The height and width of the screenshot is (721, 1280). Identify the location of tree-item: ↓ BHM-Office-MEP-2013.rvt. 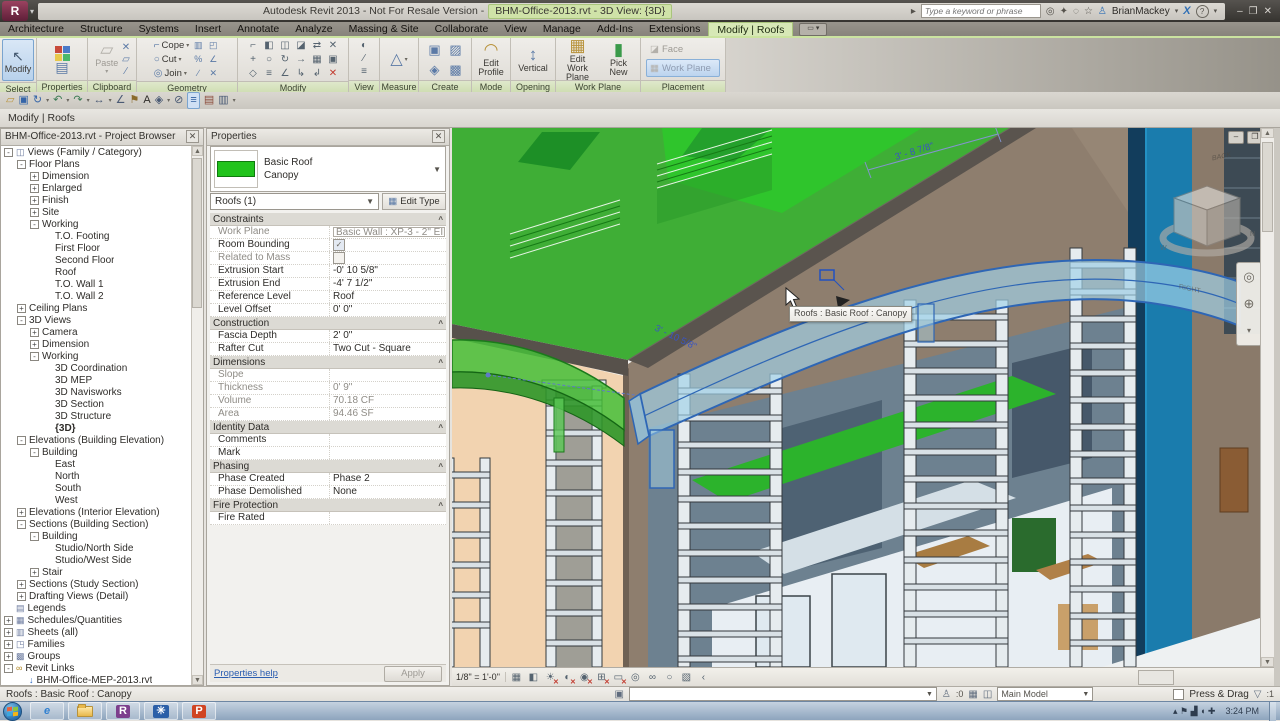
(96, 680).